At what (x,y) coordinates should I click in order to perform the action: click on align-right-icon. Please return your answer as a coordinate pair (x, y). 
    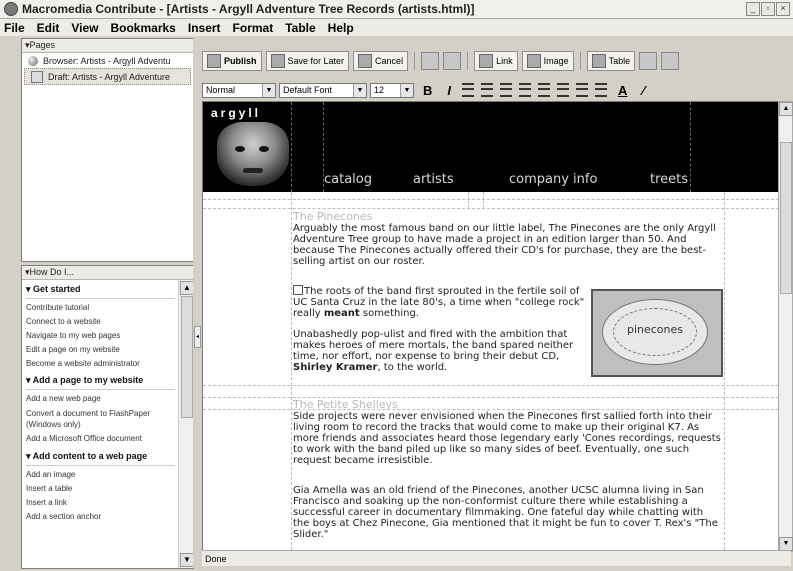
    Looking at the image, I should click on (506, 90).